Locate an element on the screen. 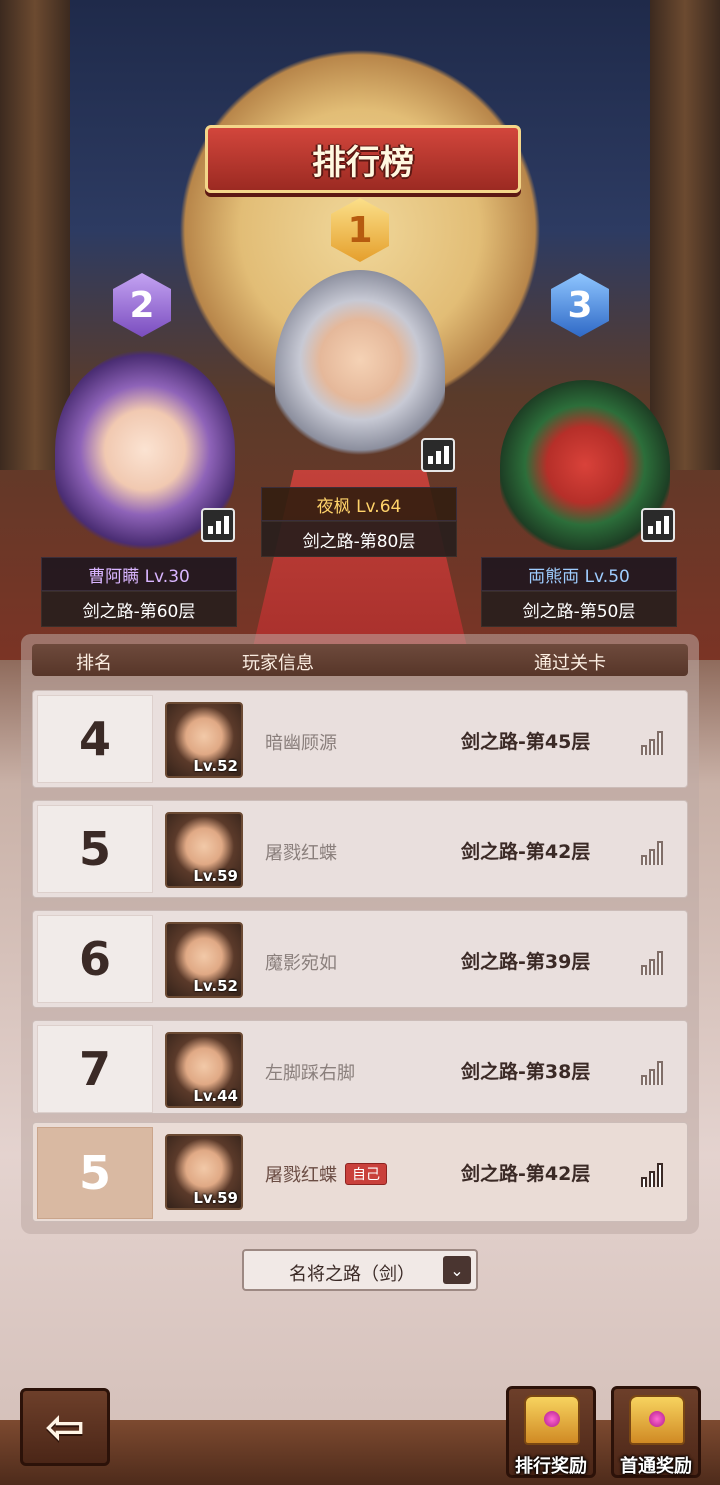  chevron-down-icon: ⌄ is located at coordinates (457, 1270).